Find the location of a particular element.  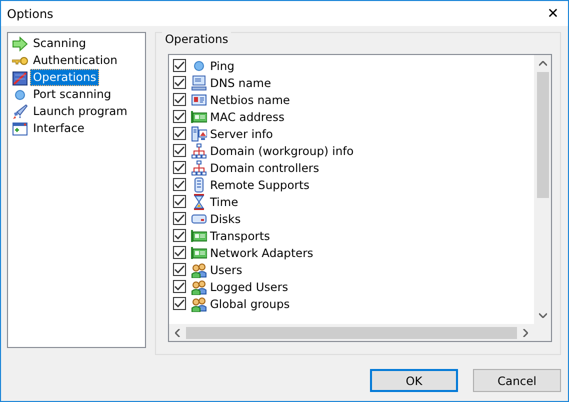

vertical-scrollbar is located at coordinates (542, 189).